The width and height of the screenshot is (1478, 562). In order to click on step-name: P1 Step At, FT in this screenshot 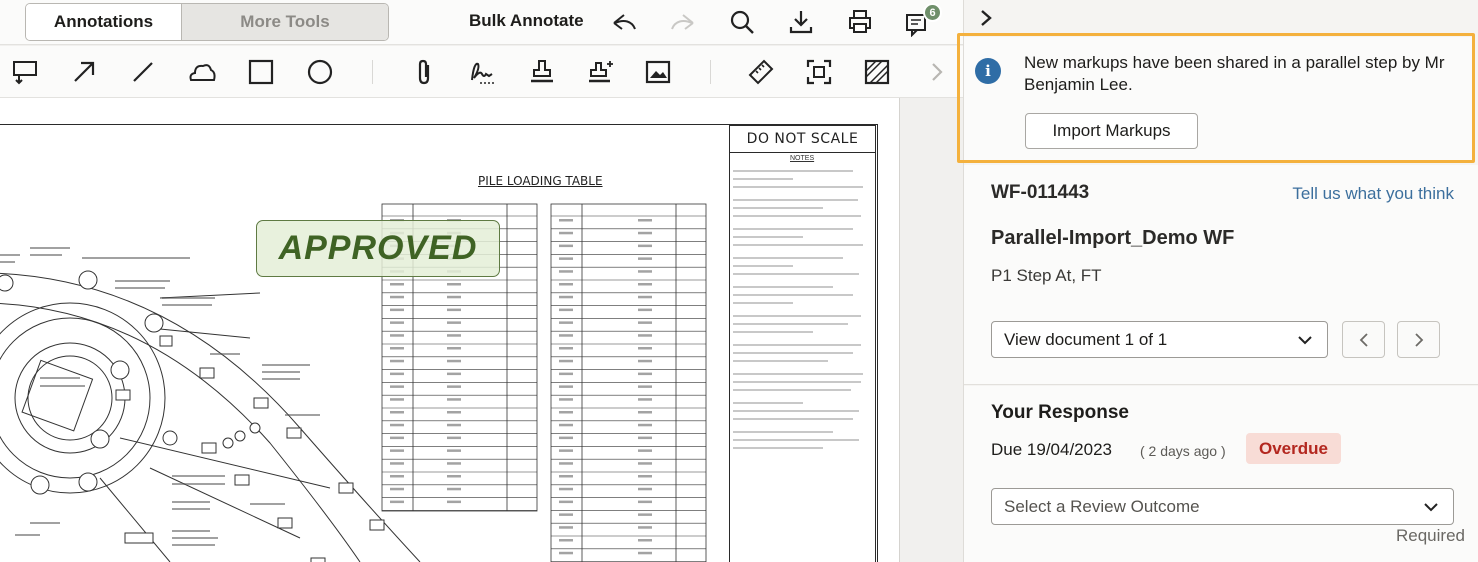, I will do `click(1046, 275)`.